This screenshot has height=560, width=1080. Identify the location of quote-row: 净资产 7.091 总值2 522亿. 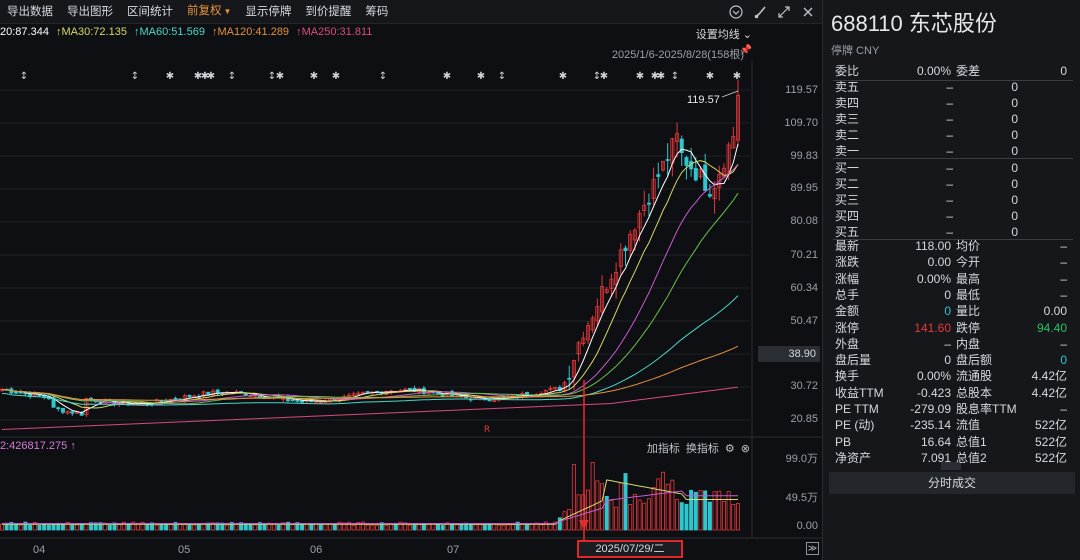
(954, 458).